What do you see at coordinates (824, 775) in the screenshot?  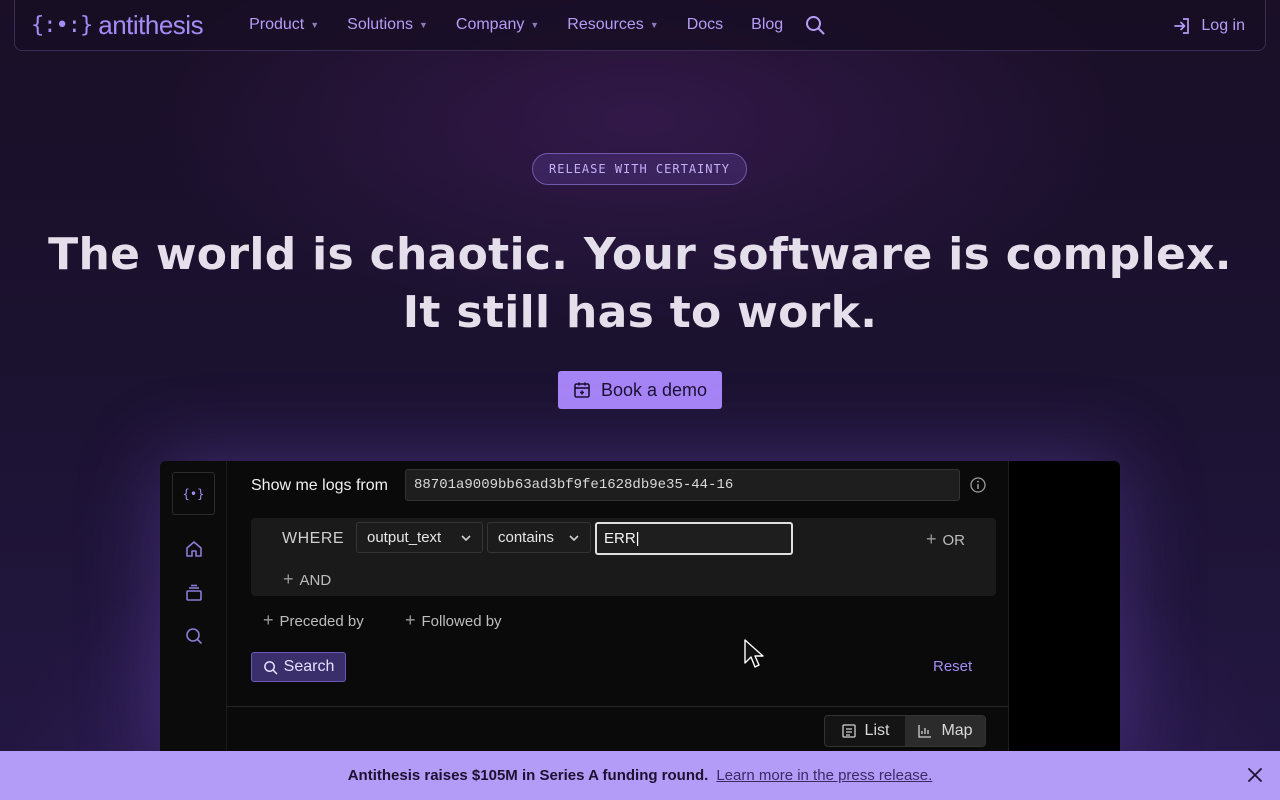 I see `press-release-link: Learn more in the press release.` at bounding box center [824, 775].